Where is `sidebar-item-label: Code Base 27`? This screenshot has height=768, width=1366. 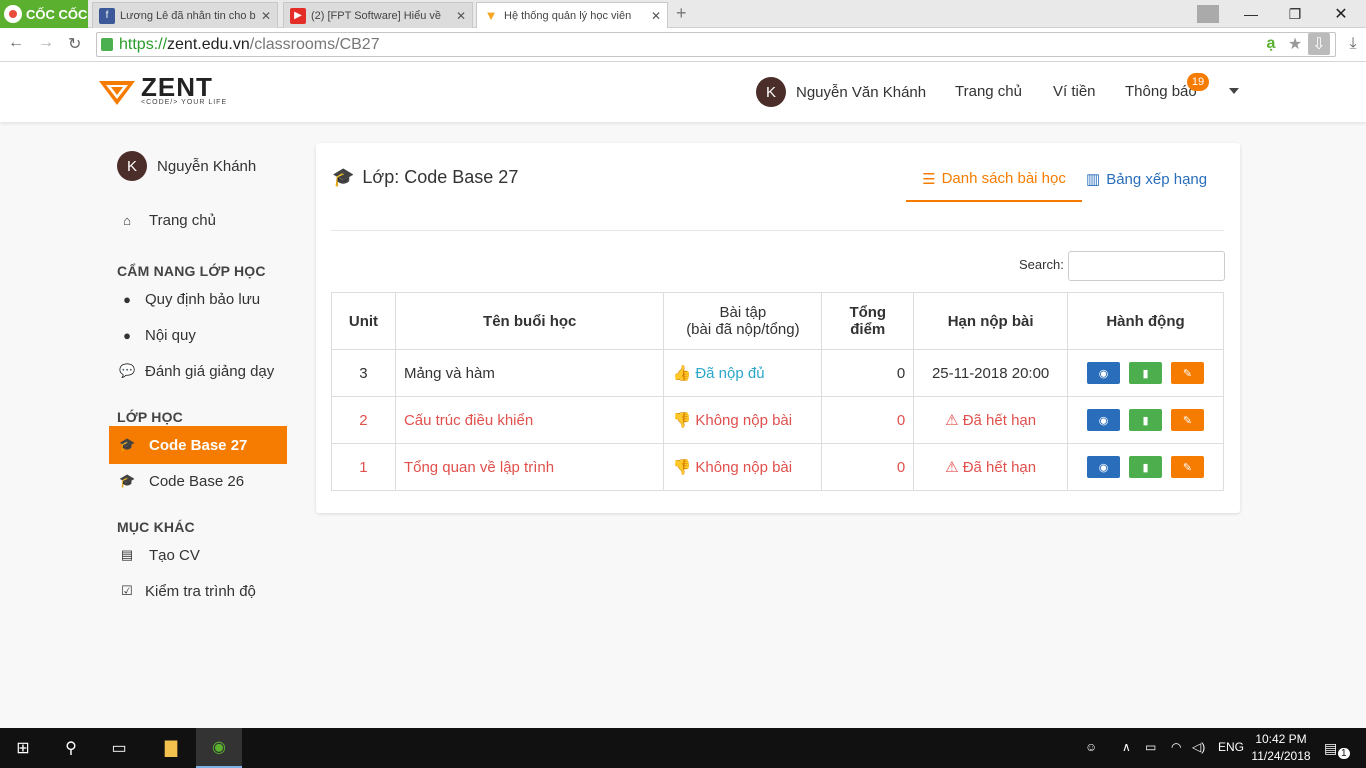
sidebar-item-label: Code Base 27 is located at coordinates (198, 445).